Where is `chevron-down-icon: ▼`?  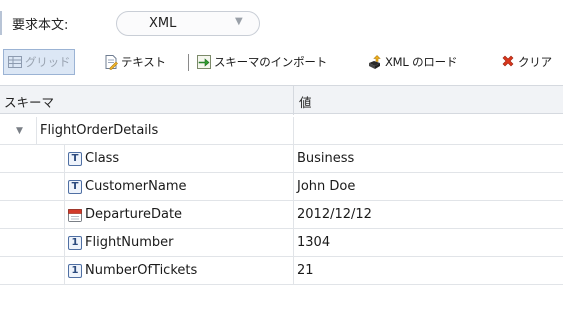
chevron-down-icon: ▼ is located at coordinates (239, 21).